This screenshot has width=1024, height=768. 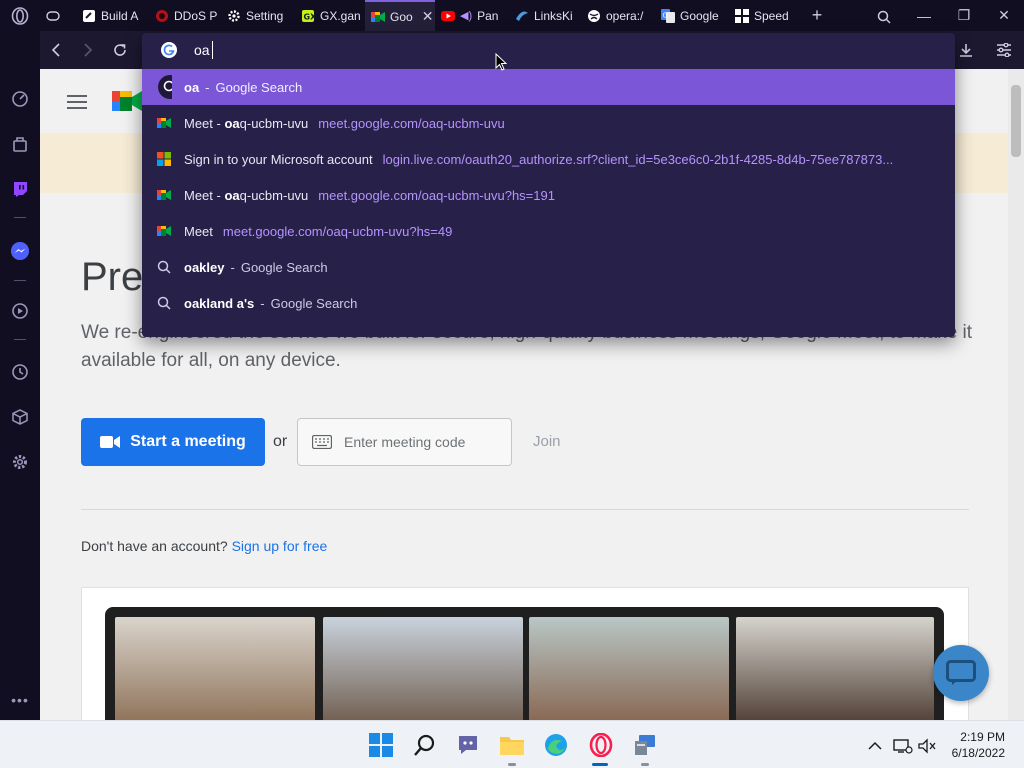 What do you see at coordinates (512, 745) in the screenshot?
I see `file-explorer-icon` at bounding box center [512, 745].